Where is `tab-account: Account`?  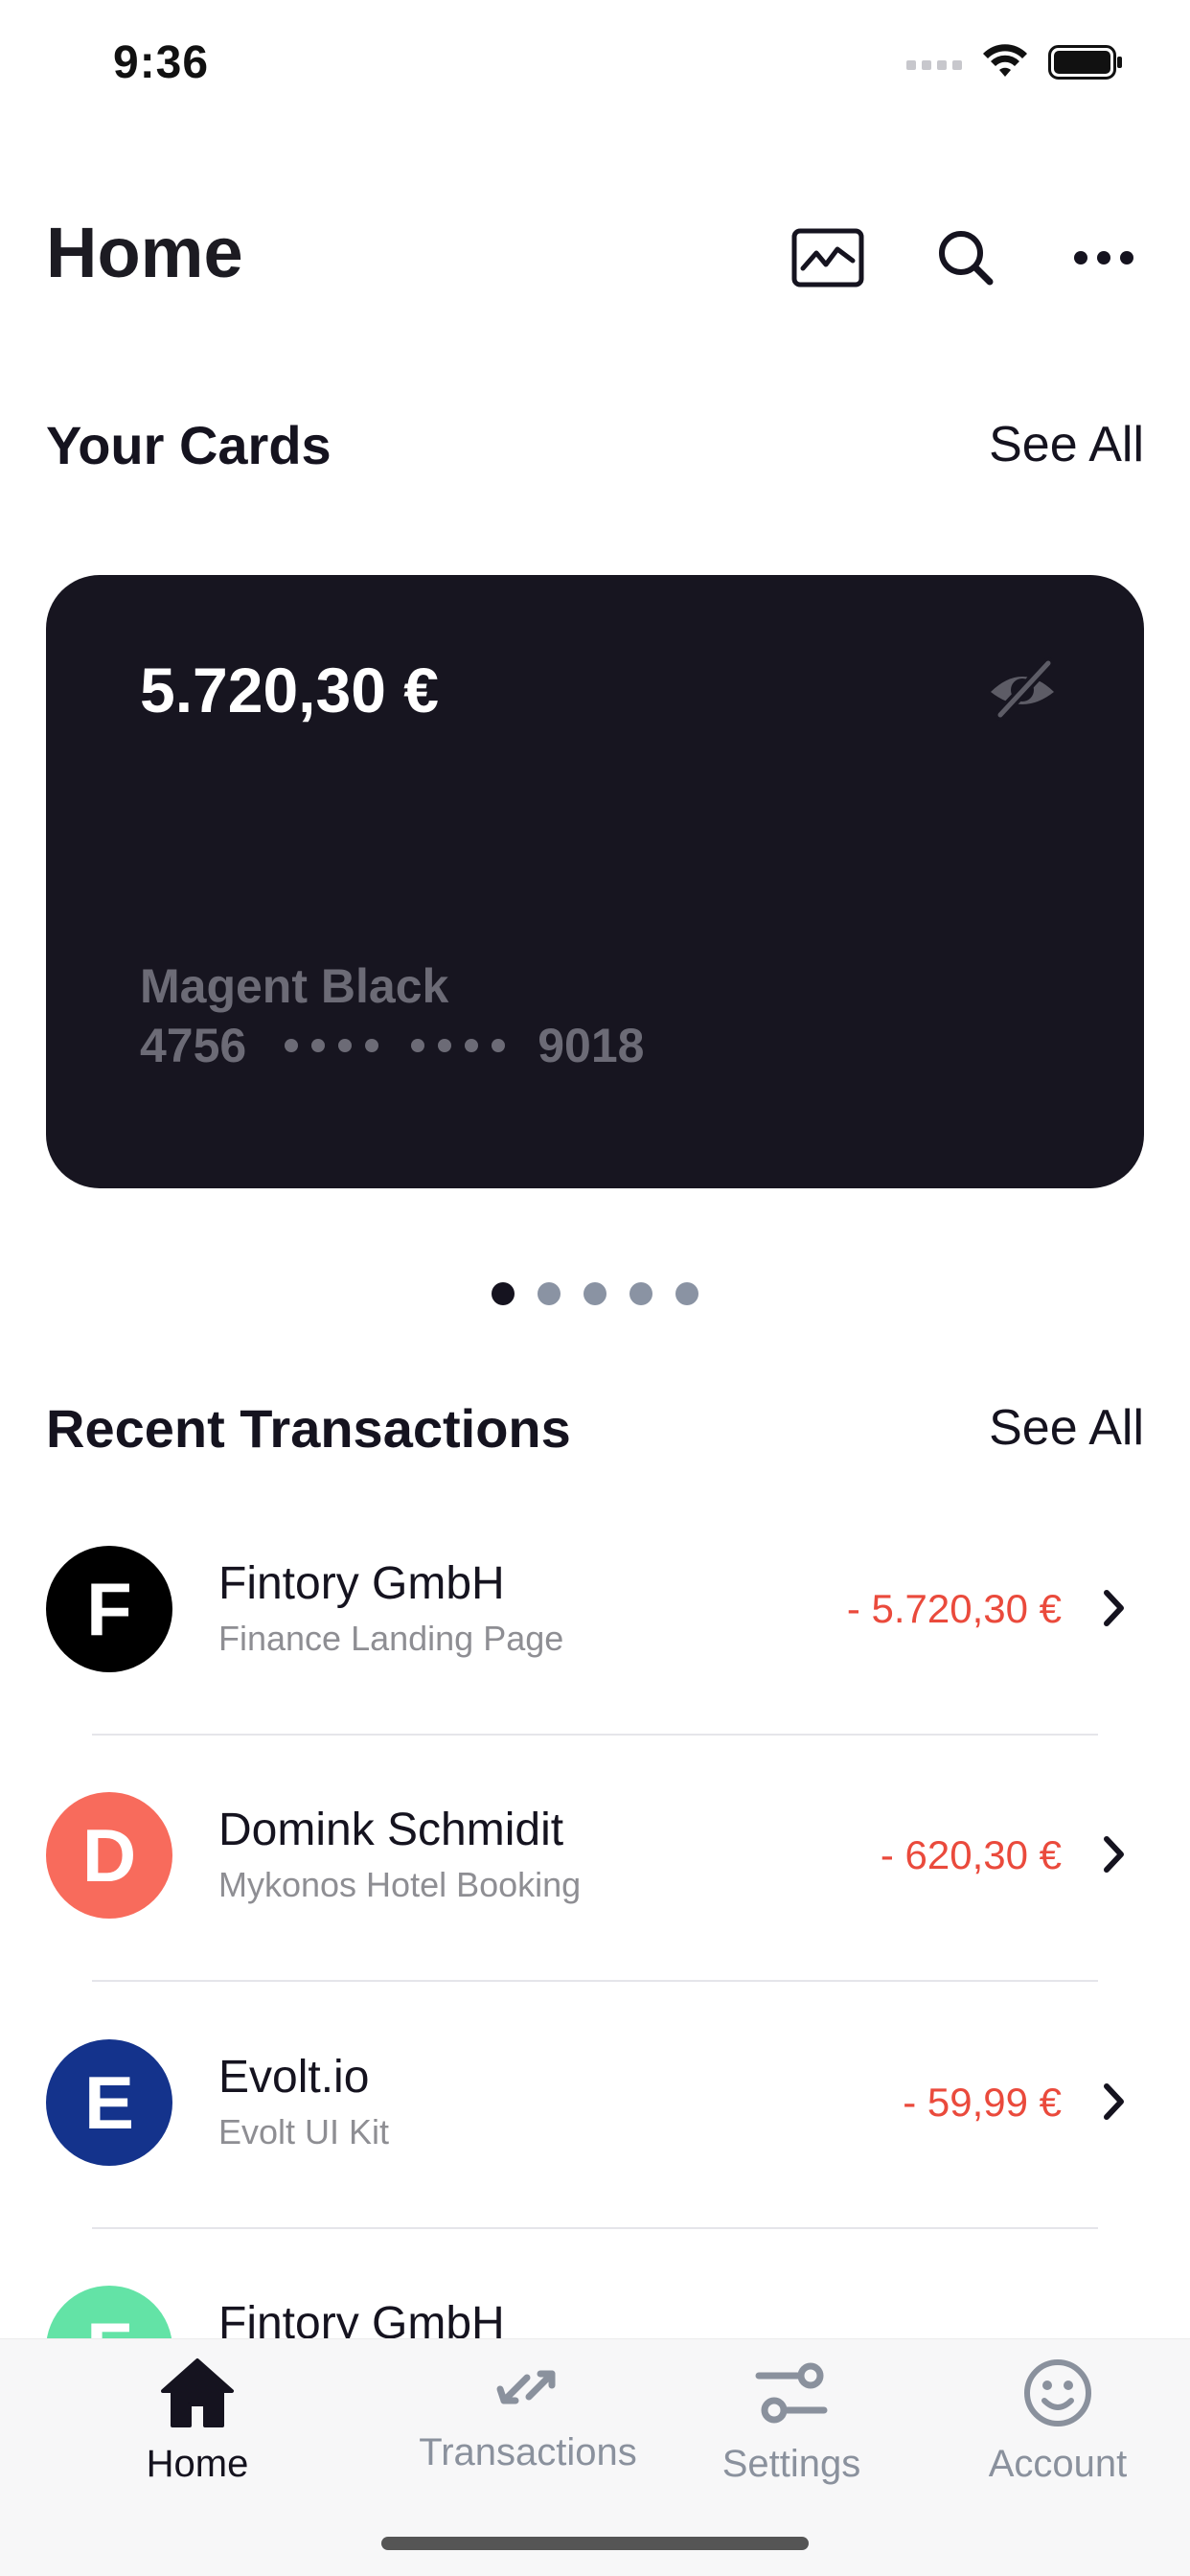
tab-account: Account is located at coordinates (1058, 2421).